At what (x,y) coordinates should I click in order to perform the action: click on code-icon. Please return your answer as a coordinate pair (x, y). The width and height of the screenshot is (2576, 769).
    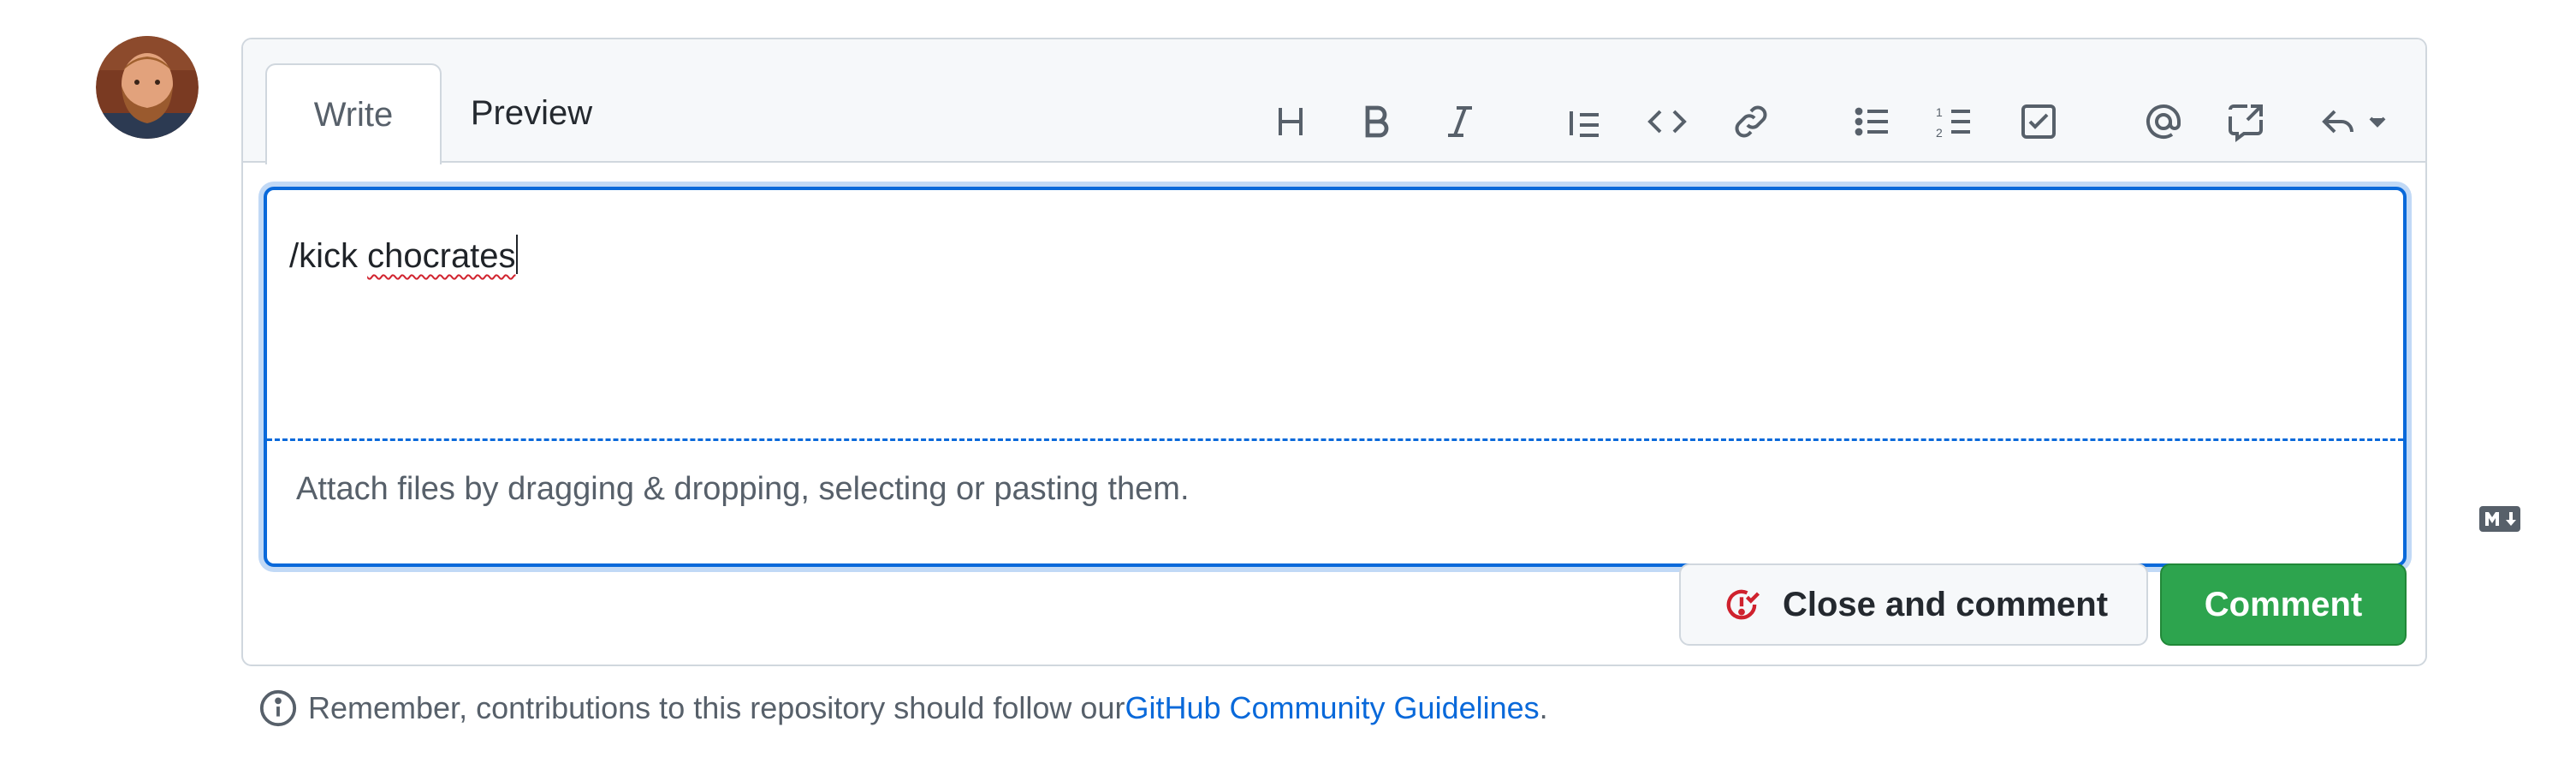
    Looking at the image, I should click on (1667, 122).